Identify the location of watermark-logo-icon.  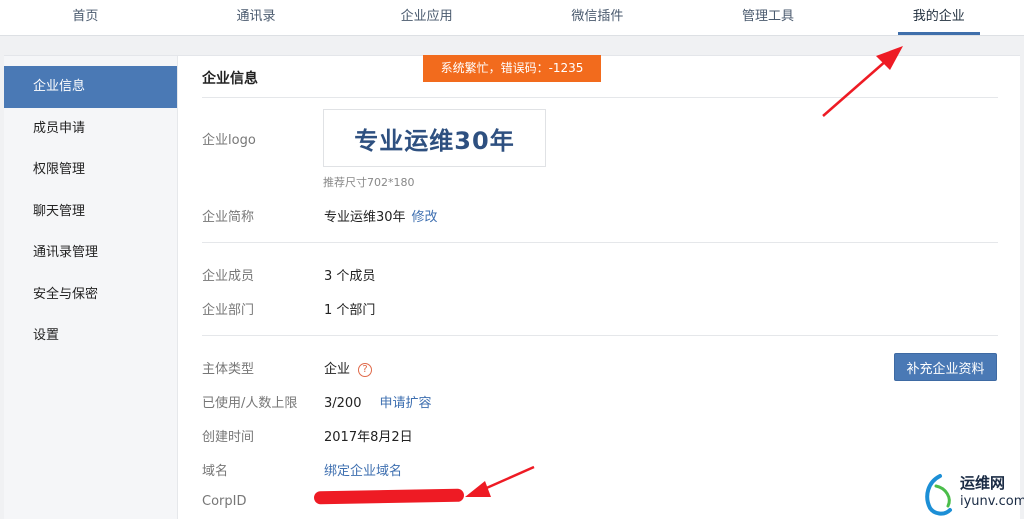
(938, 495).